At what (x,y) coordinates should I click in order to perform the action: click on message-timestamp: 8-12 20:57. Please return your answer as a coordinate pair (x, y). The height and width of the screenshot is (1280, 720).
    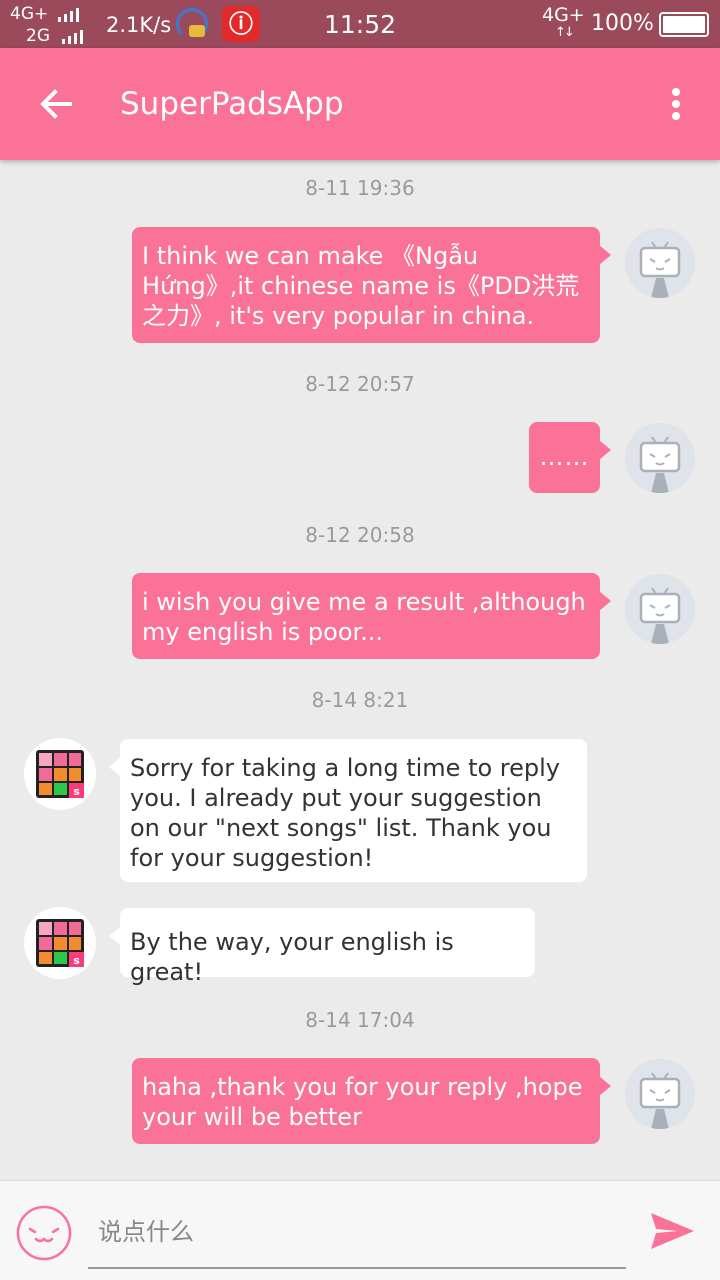
    Looking at the image, I should click on (360, 384).